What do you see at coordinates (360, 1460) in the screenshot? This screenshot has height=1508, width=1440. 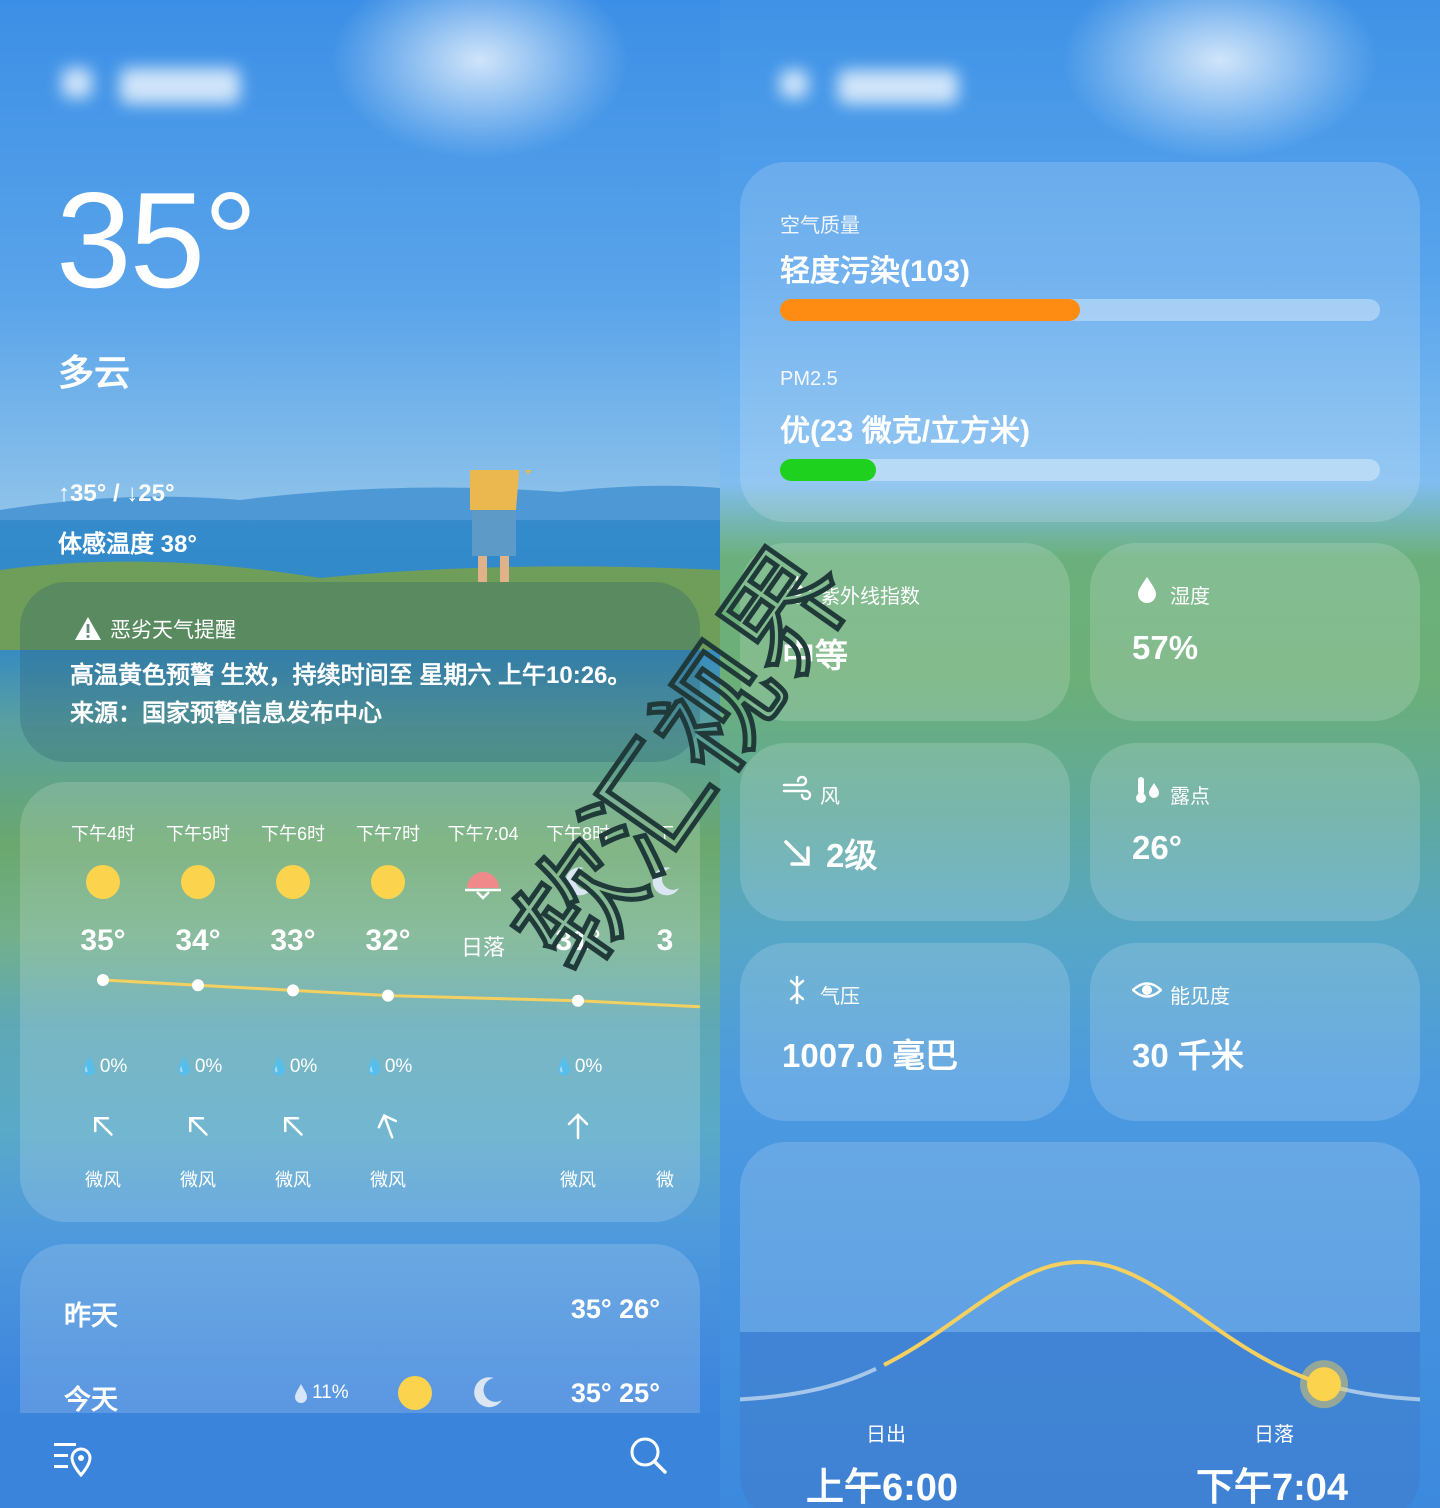 I see `bottom-toolbar` at bounding box center [360, 1460].